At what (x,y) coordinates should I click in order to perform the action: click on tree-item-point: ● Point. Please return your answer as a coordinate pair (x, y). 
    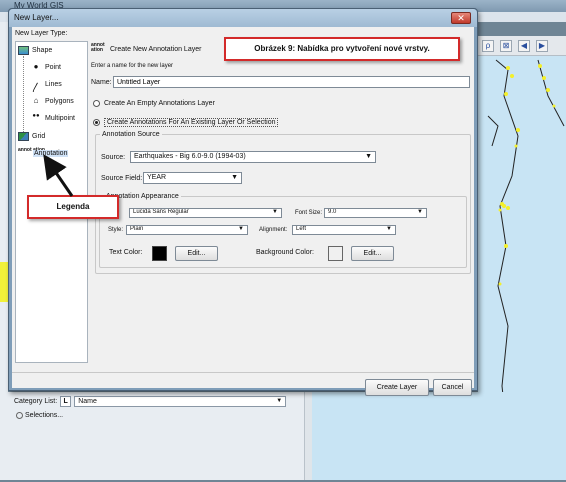
    Looking at the image, I should click on (45, 67).